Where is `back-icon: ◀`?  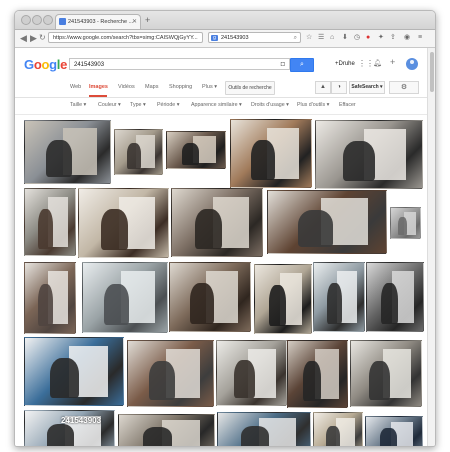
back-icon: ◀ is located at coordinates (23, 38).